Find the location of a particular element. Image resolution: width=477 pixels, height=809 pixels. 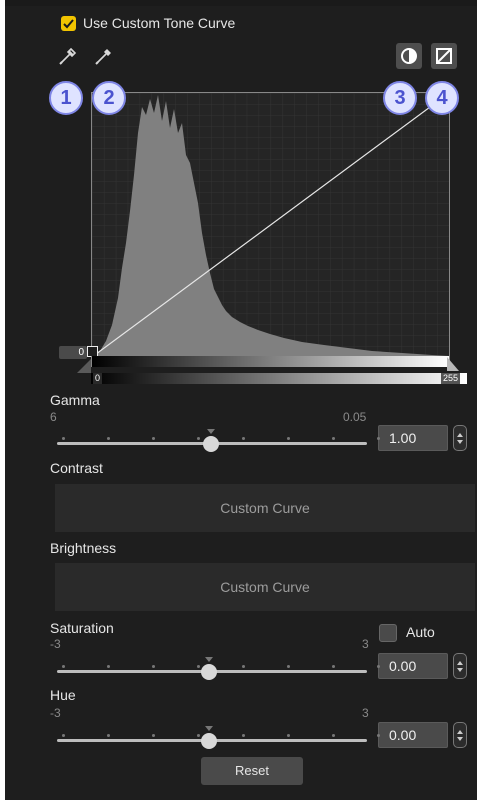

linear-curve-reset-icon is located at coordinates (444, 56).